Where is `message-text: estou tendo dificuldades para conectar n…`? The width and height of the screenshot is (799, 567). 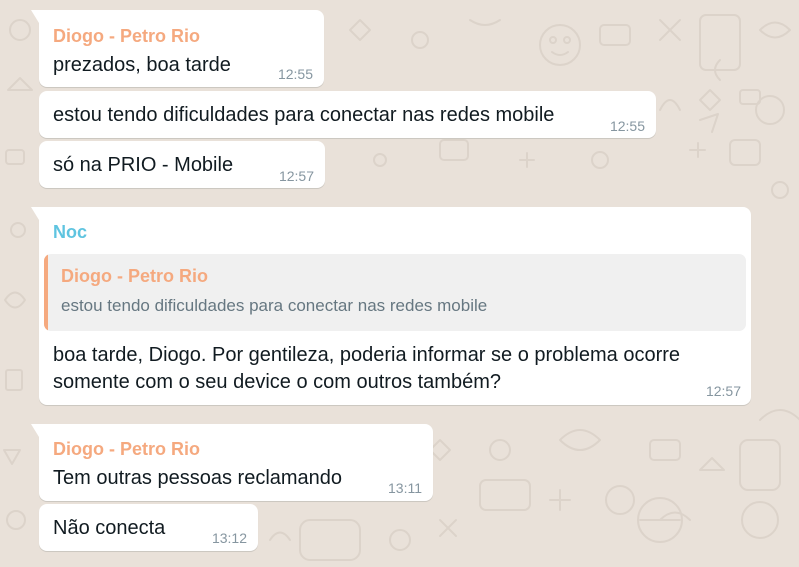 message-text: estou tendo dificuldades para conectar n… is located at coordinates (304, 115).